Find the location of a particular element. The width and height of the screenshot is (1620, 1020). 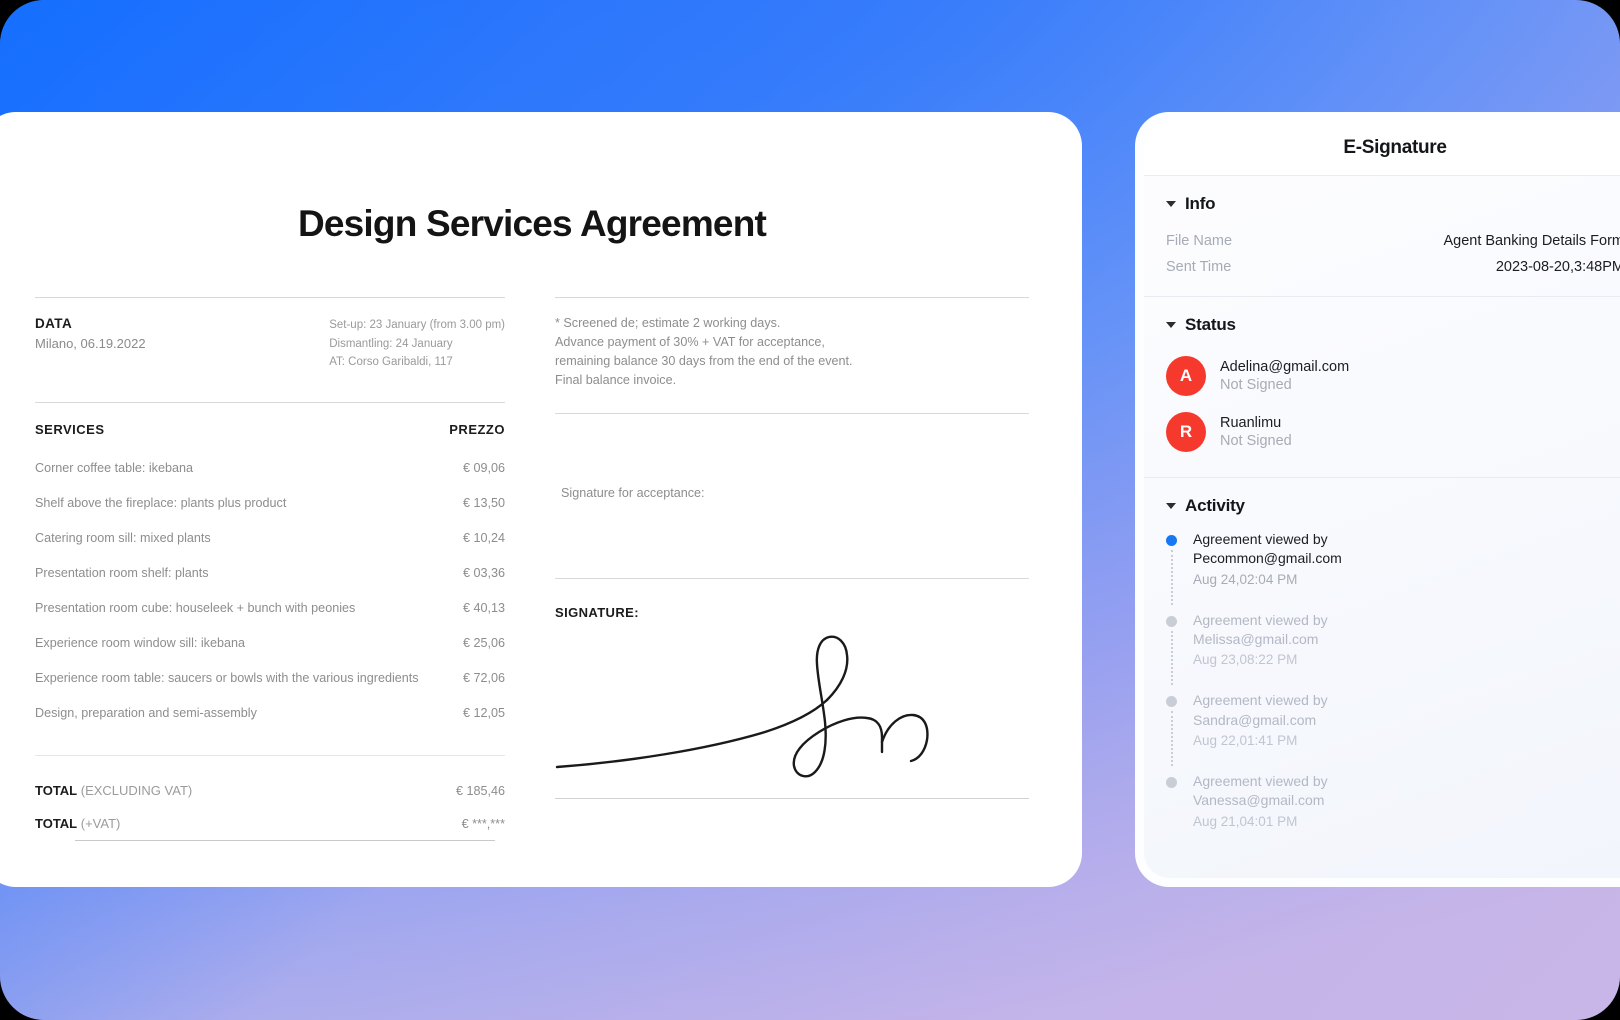

list-item: A Adelina@gmail.com Not Signed is located at coordinates (1393, 377).